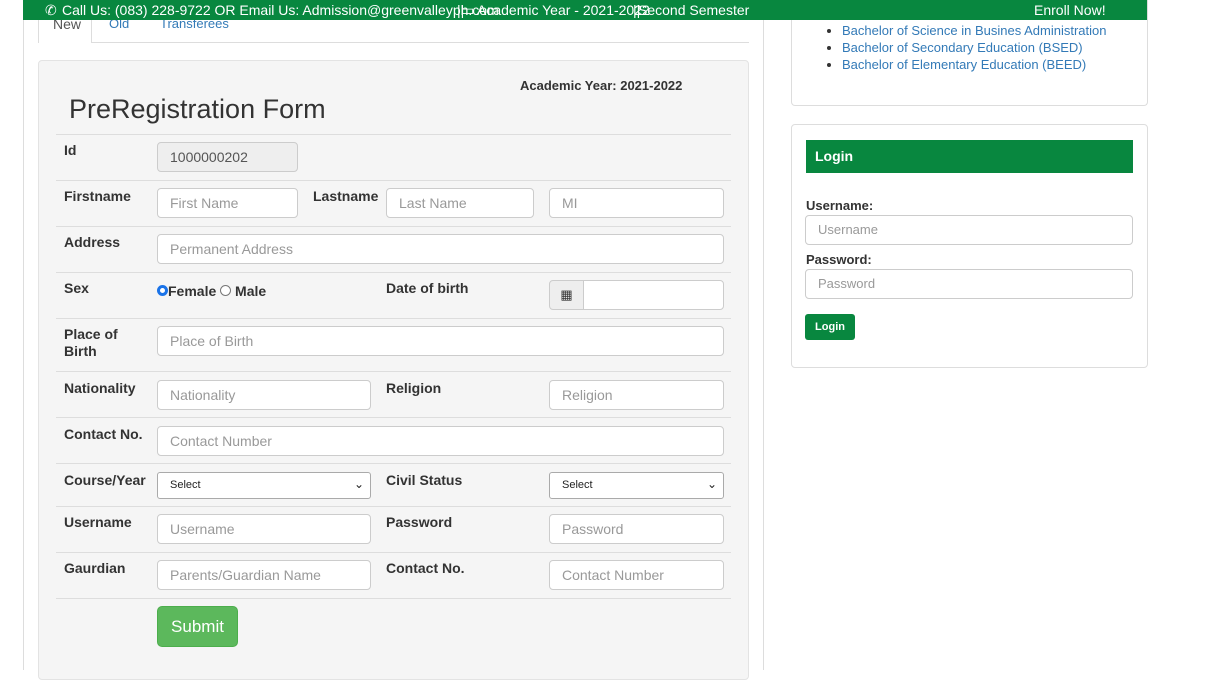 Image resolution: width=1211 pixels, height=680 pixels. Describe the element at coordinates (420, 42) in the screenshot. I see `tab-divider` at that location.